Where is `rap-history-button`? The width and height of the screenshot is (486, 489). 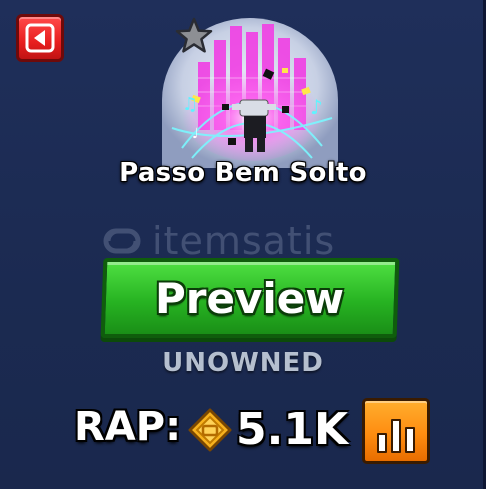 rap-history-button is located at coordinates (396, 431).